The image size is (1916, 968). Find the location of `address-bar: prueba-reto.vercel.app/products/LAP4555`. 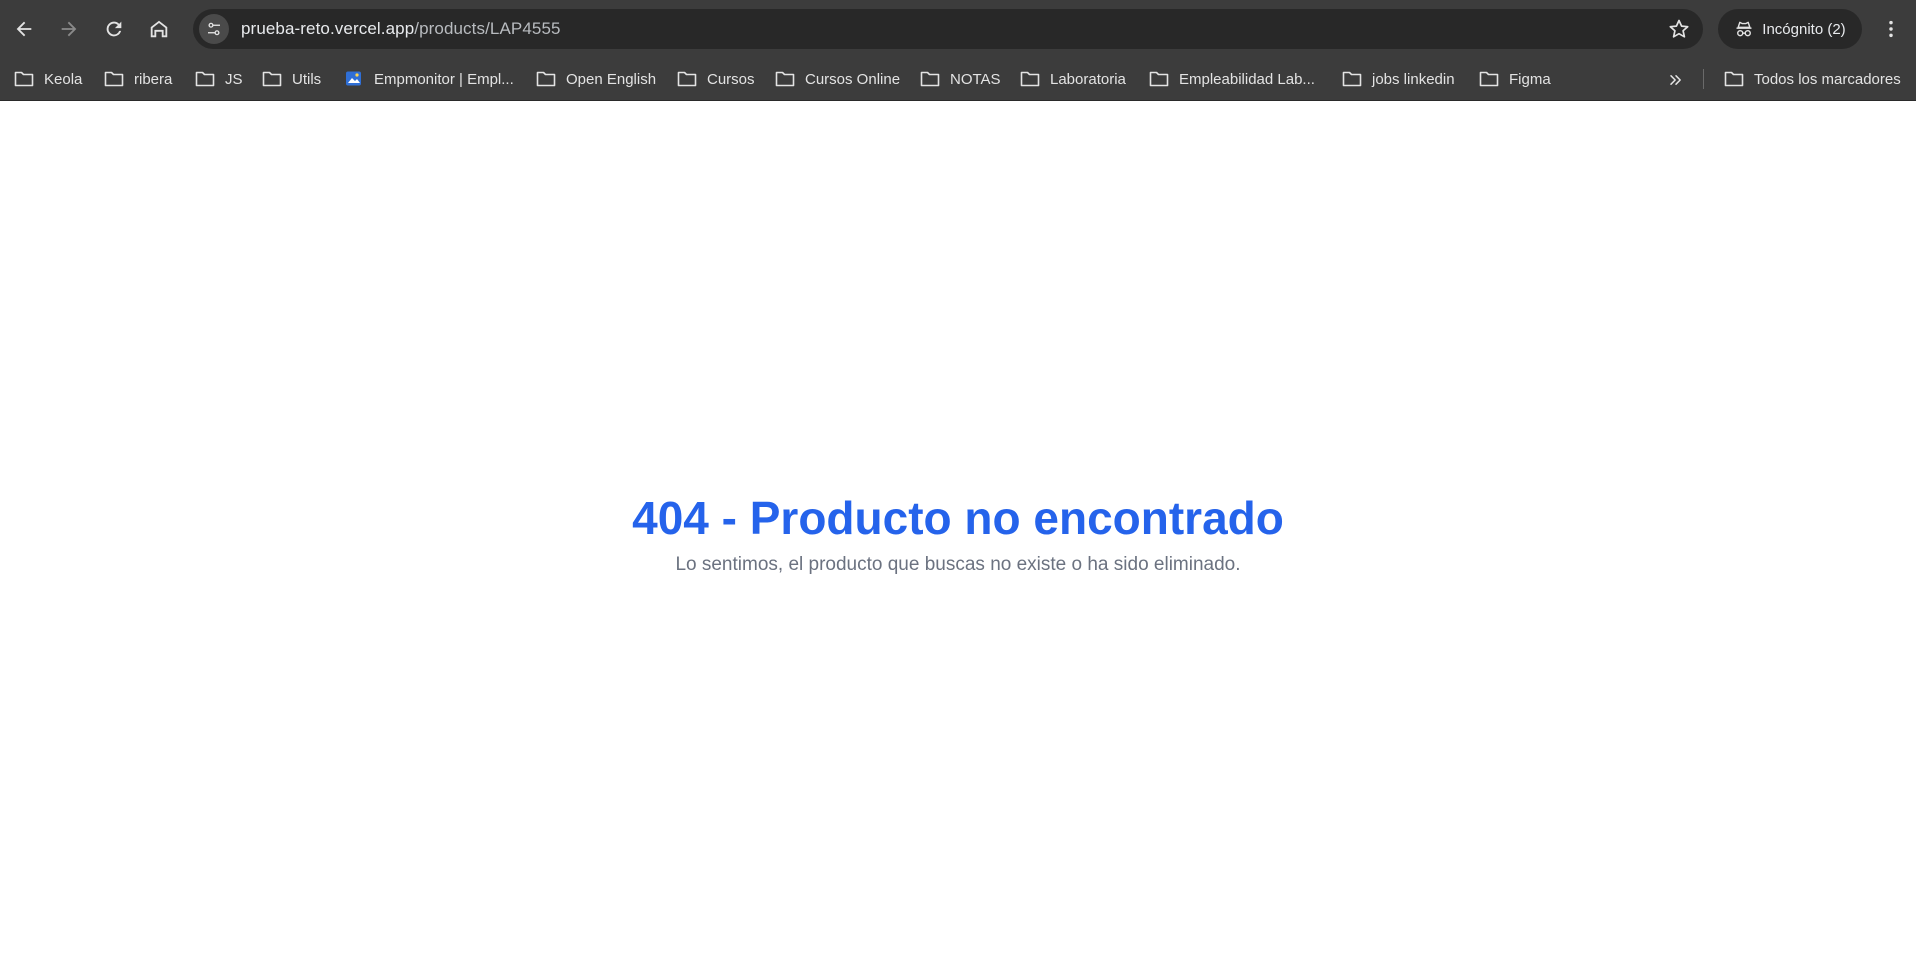

address-bar: prueba-reto.vercel.app/products/LAP4555 is located at coordinates (948, 29).